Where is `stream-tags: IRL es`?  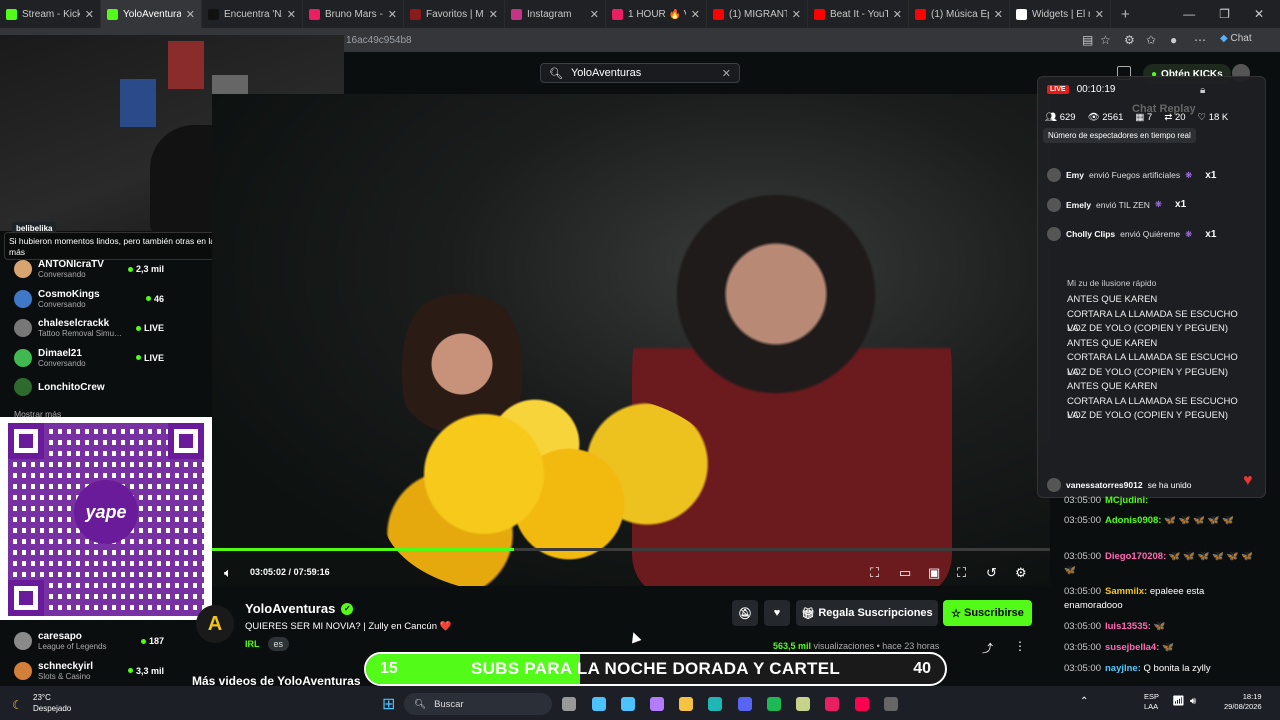
stream-tags: IRL es is located at coordinates (267, 644).